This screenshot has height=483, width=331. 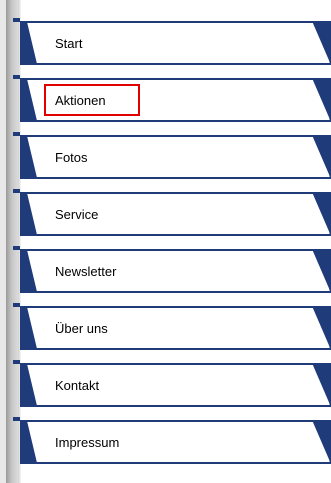 What do you see at coordinates (172, 383) in the screenshot?
I see `nav-item-kontakt: Kontakt` at bounding box center [172, 383].